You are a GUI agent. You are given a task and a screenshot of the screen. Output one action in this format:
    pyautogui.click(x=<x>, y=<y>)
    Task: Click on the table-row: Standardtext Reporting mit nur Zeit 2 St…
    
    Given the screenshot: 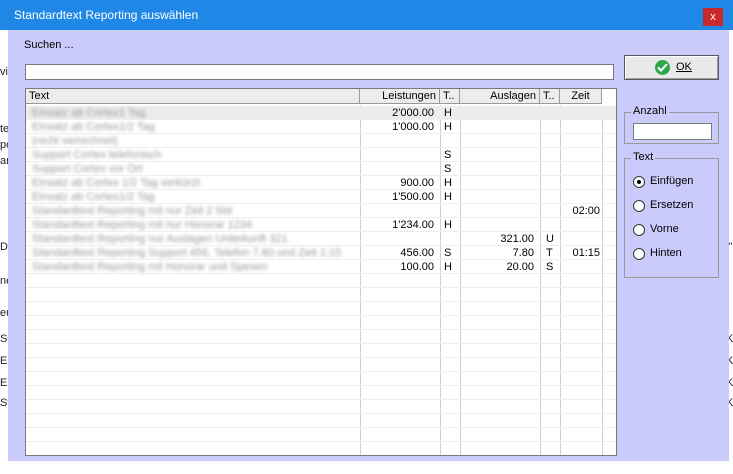 What is the action you would take?
    pyautogui.click(x=321, y=211)
    